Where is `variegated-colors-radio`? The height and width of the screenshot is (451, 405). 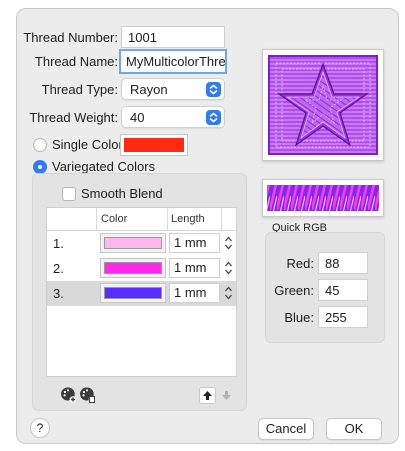
variegated-colors-radio is located at coordinates (40, 167).